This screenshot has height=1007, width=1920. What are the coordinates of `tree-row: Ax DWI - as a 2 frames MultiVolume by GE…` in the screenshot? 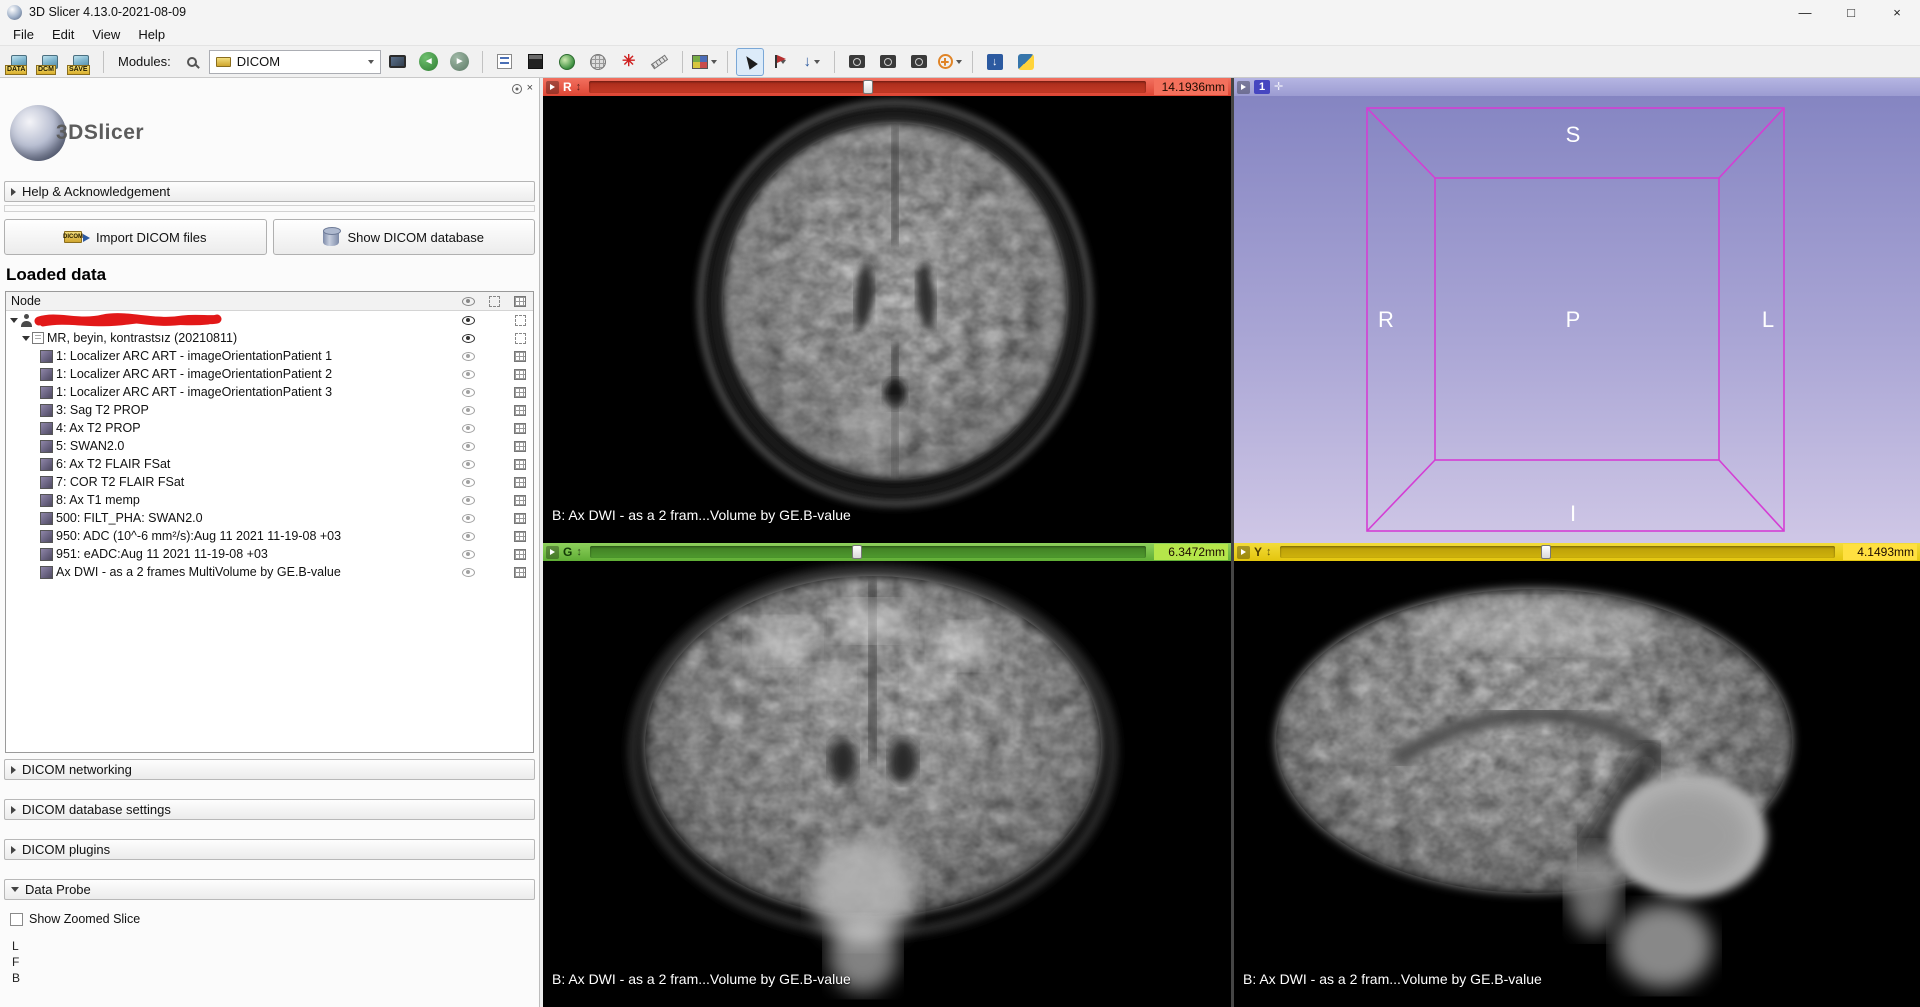 It's located at (269, 572).